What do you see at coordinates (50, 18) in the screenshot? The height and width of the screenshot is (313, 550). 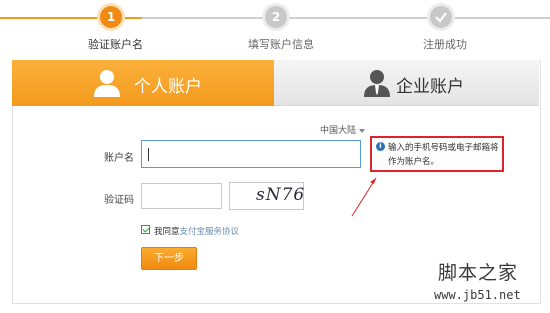 I see `steps-line-done` at bounding box center [50, 18].